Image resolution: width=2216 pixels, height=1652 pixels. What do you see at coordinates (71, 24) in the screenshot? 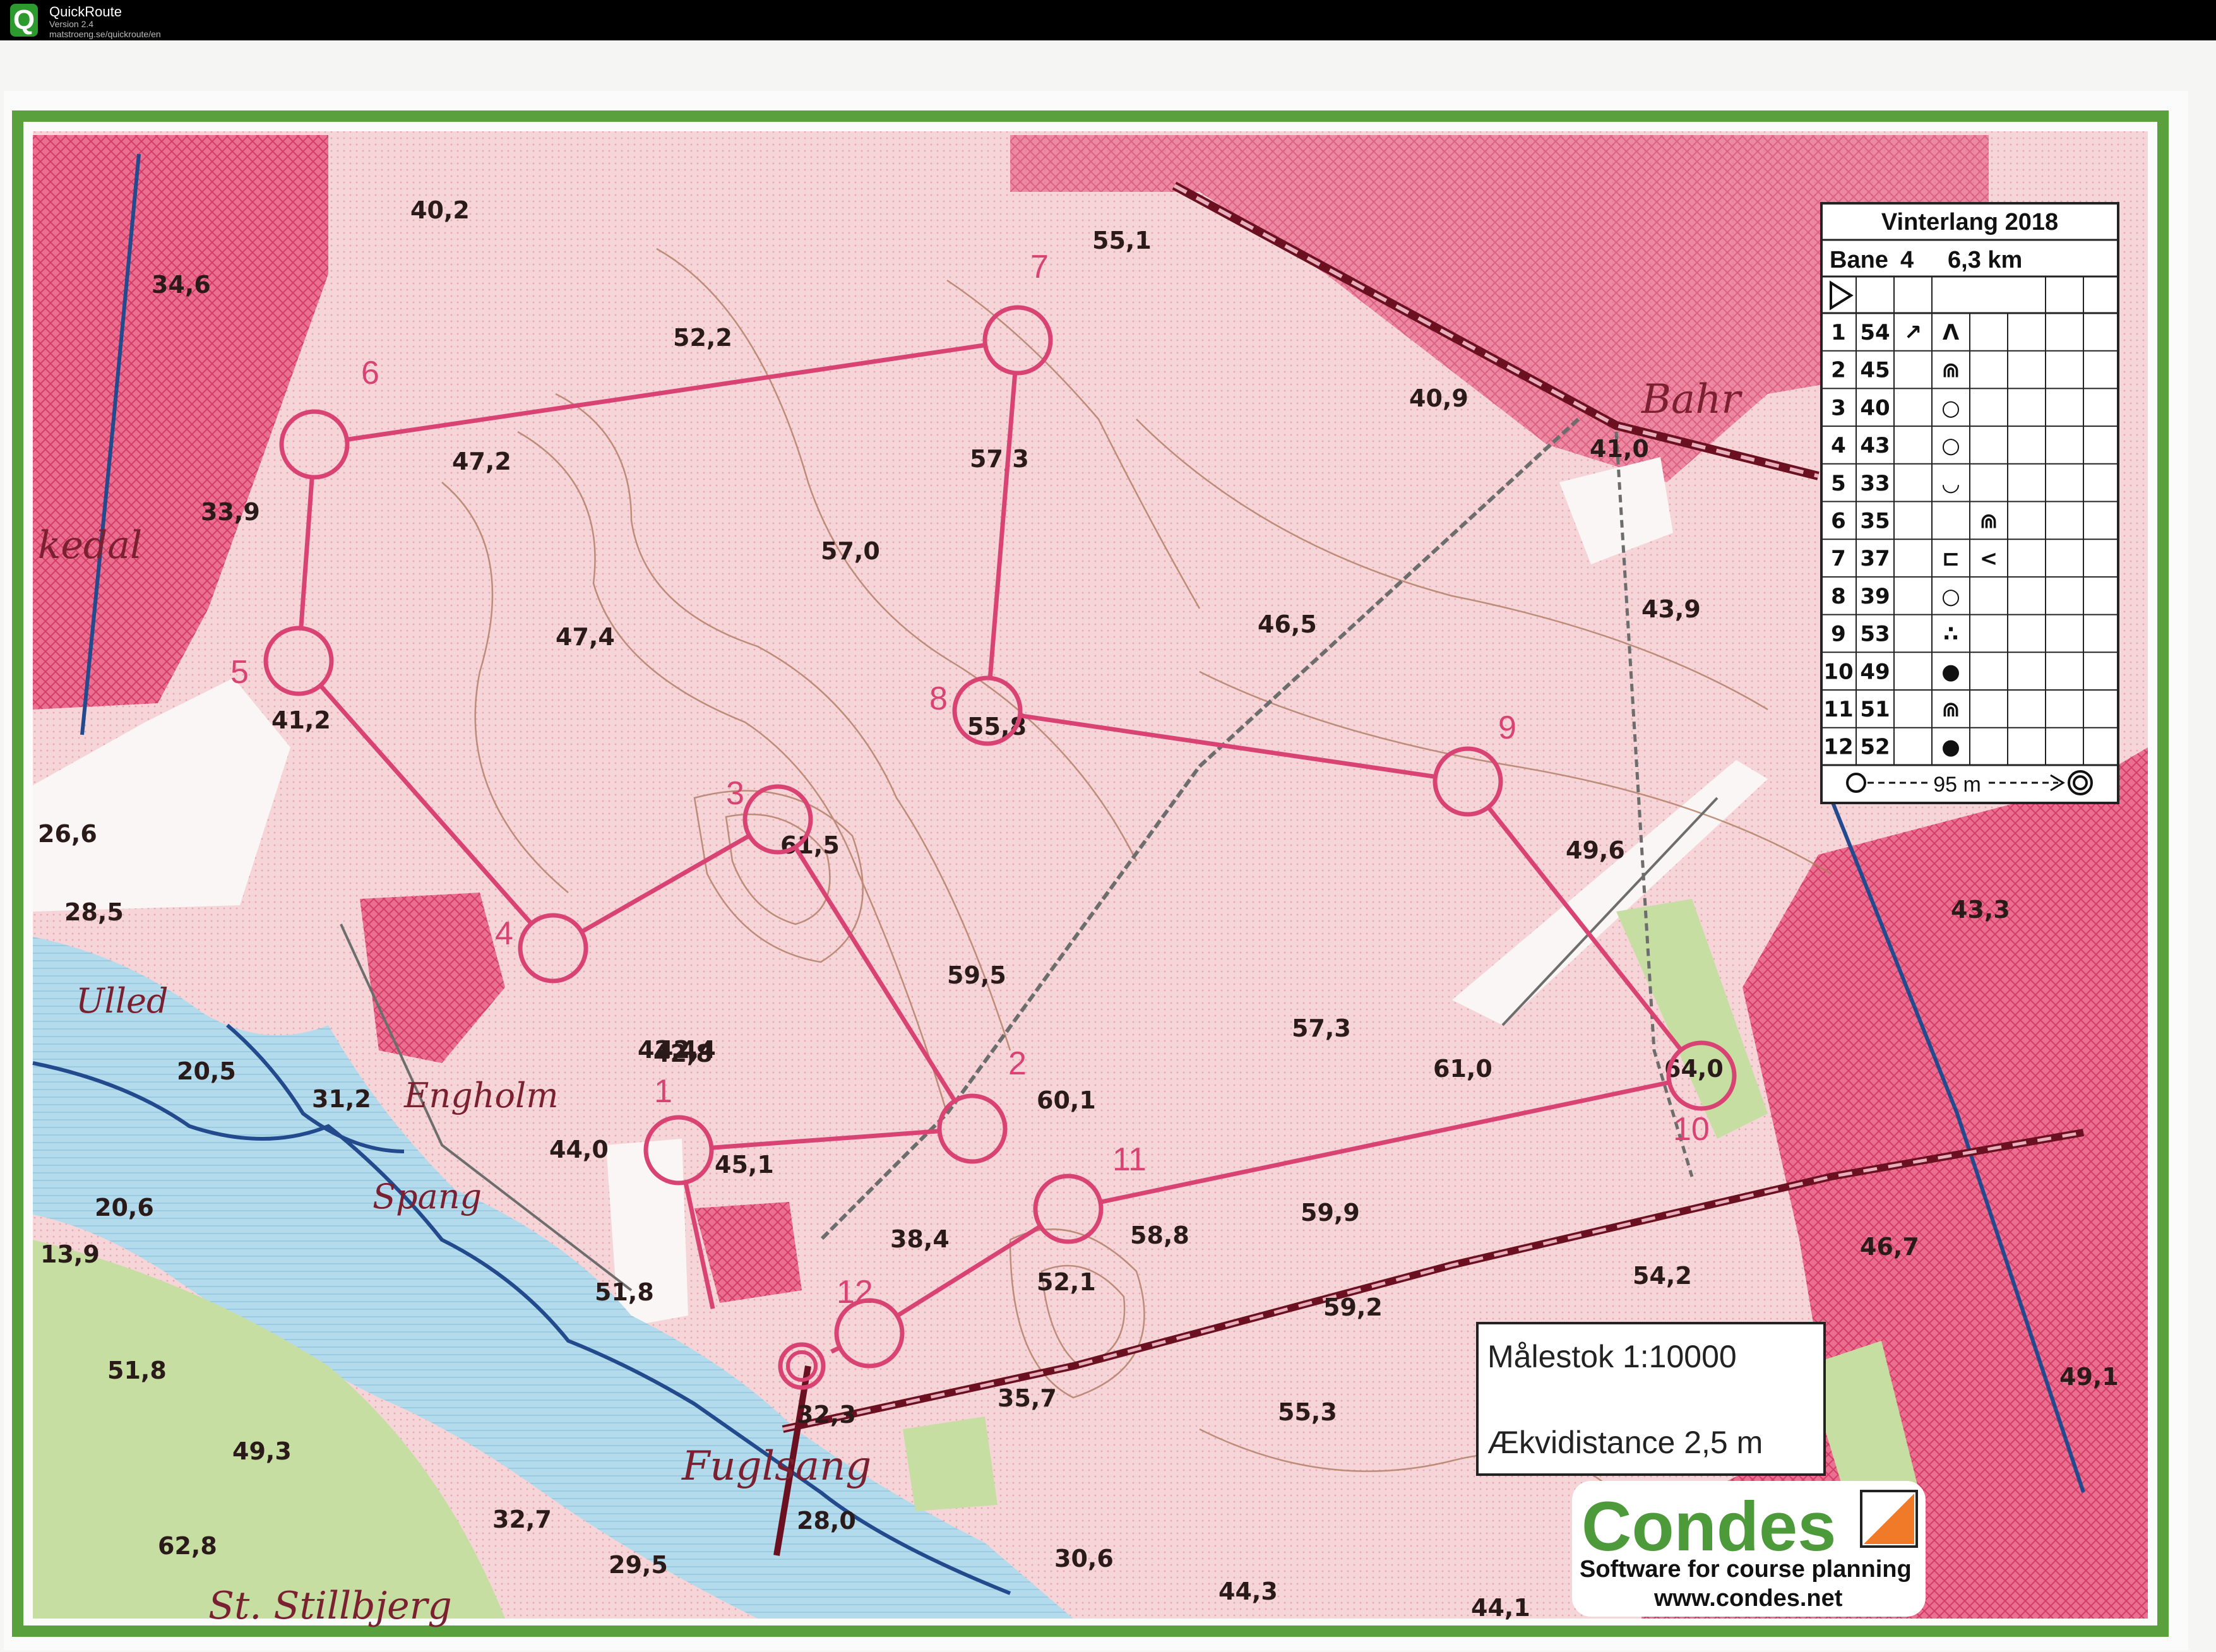
I see `app-version: Version 2.4` at bounding box center [71, 24].